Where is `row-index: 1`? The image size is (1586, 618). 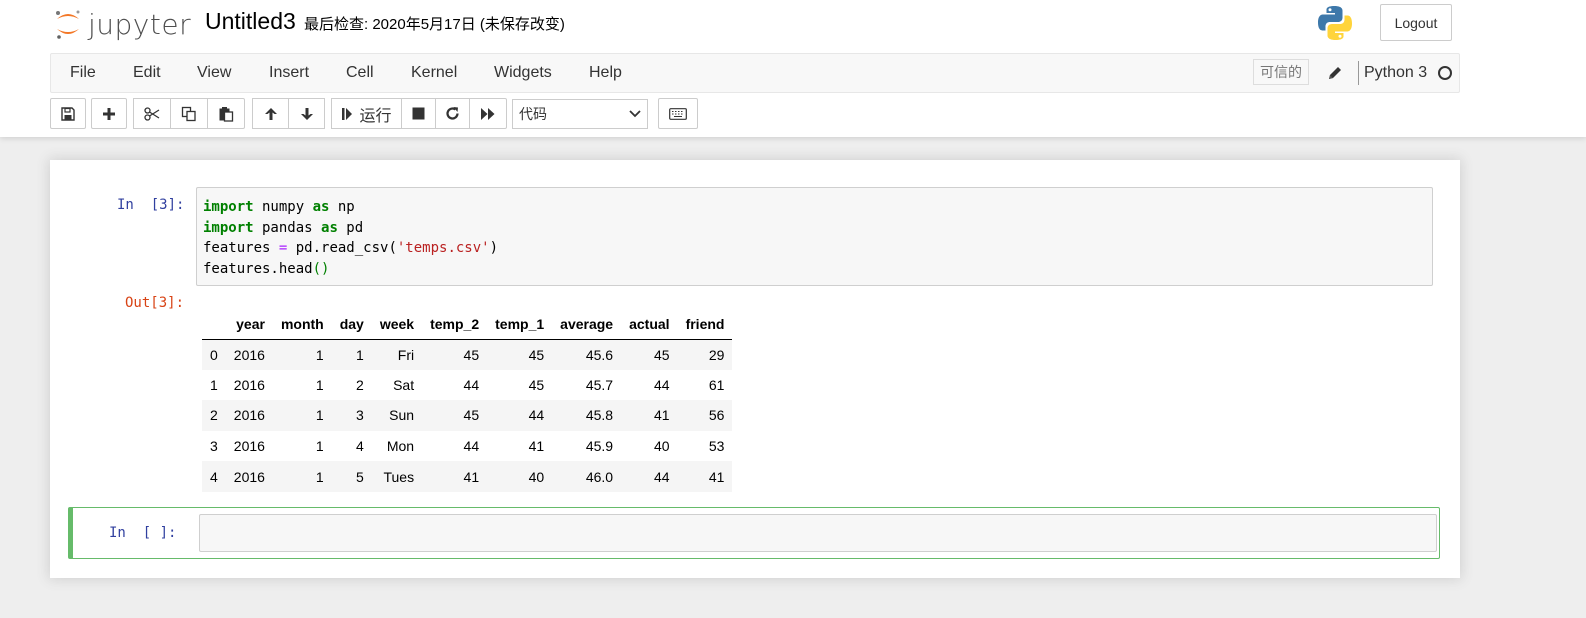
row-index: 1 is located at coordinates (214, 384).